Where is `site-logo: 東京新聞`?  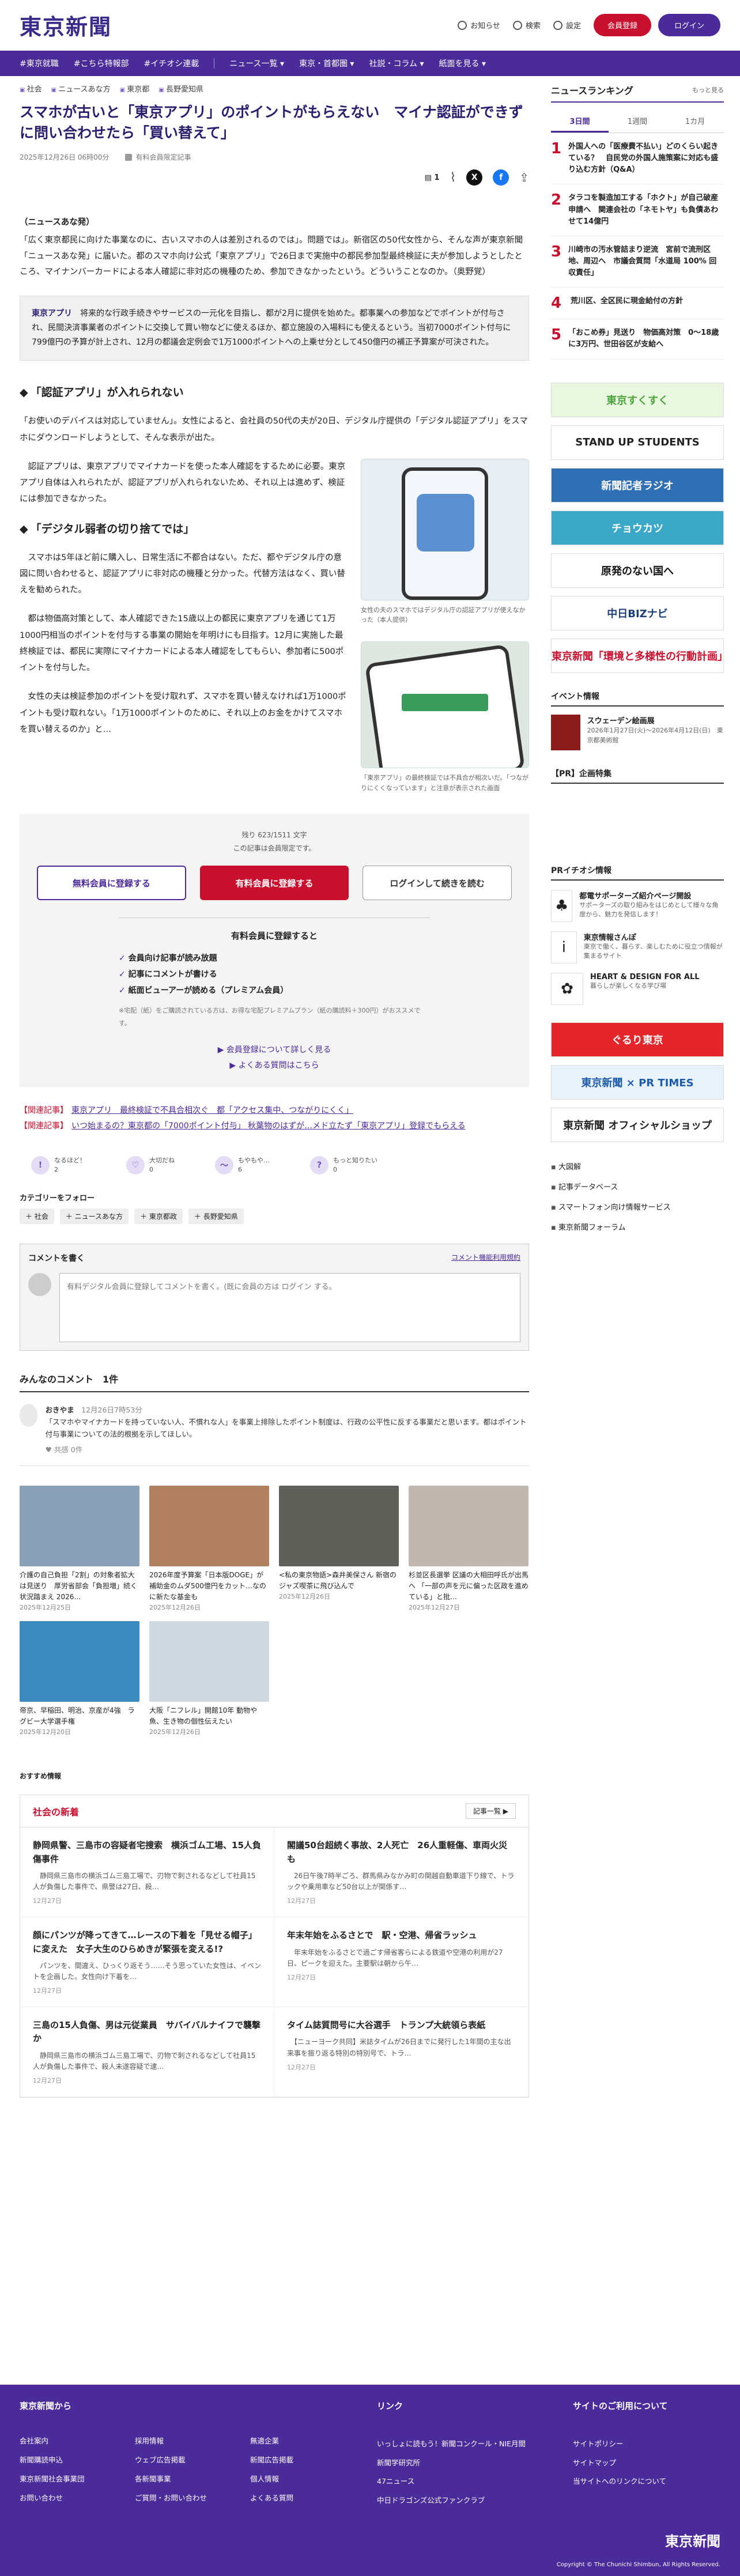
site-logo: 東京新聞 is located at coordinates (66, 25).